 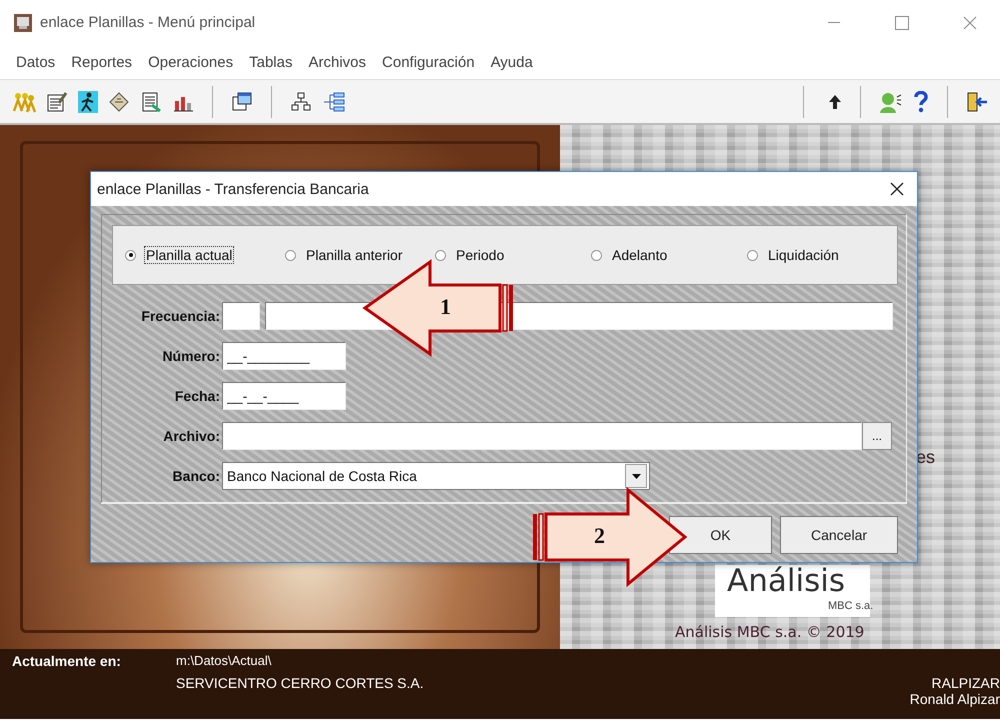 What do you see at coordinates (189, 255) in the screenshot?
I see `option-label: Planilla actual` at bounding box center [189, 255].